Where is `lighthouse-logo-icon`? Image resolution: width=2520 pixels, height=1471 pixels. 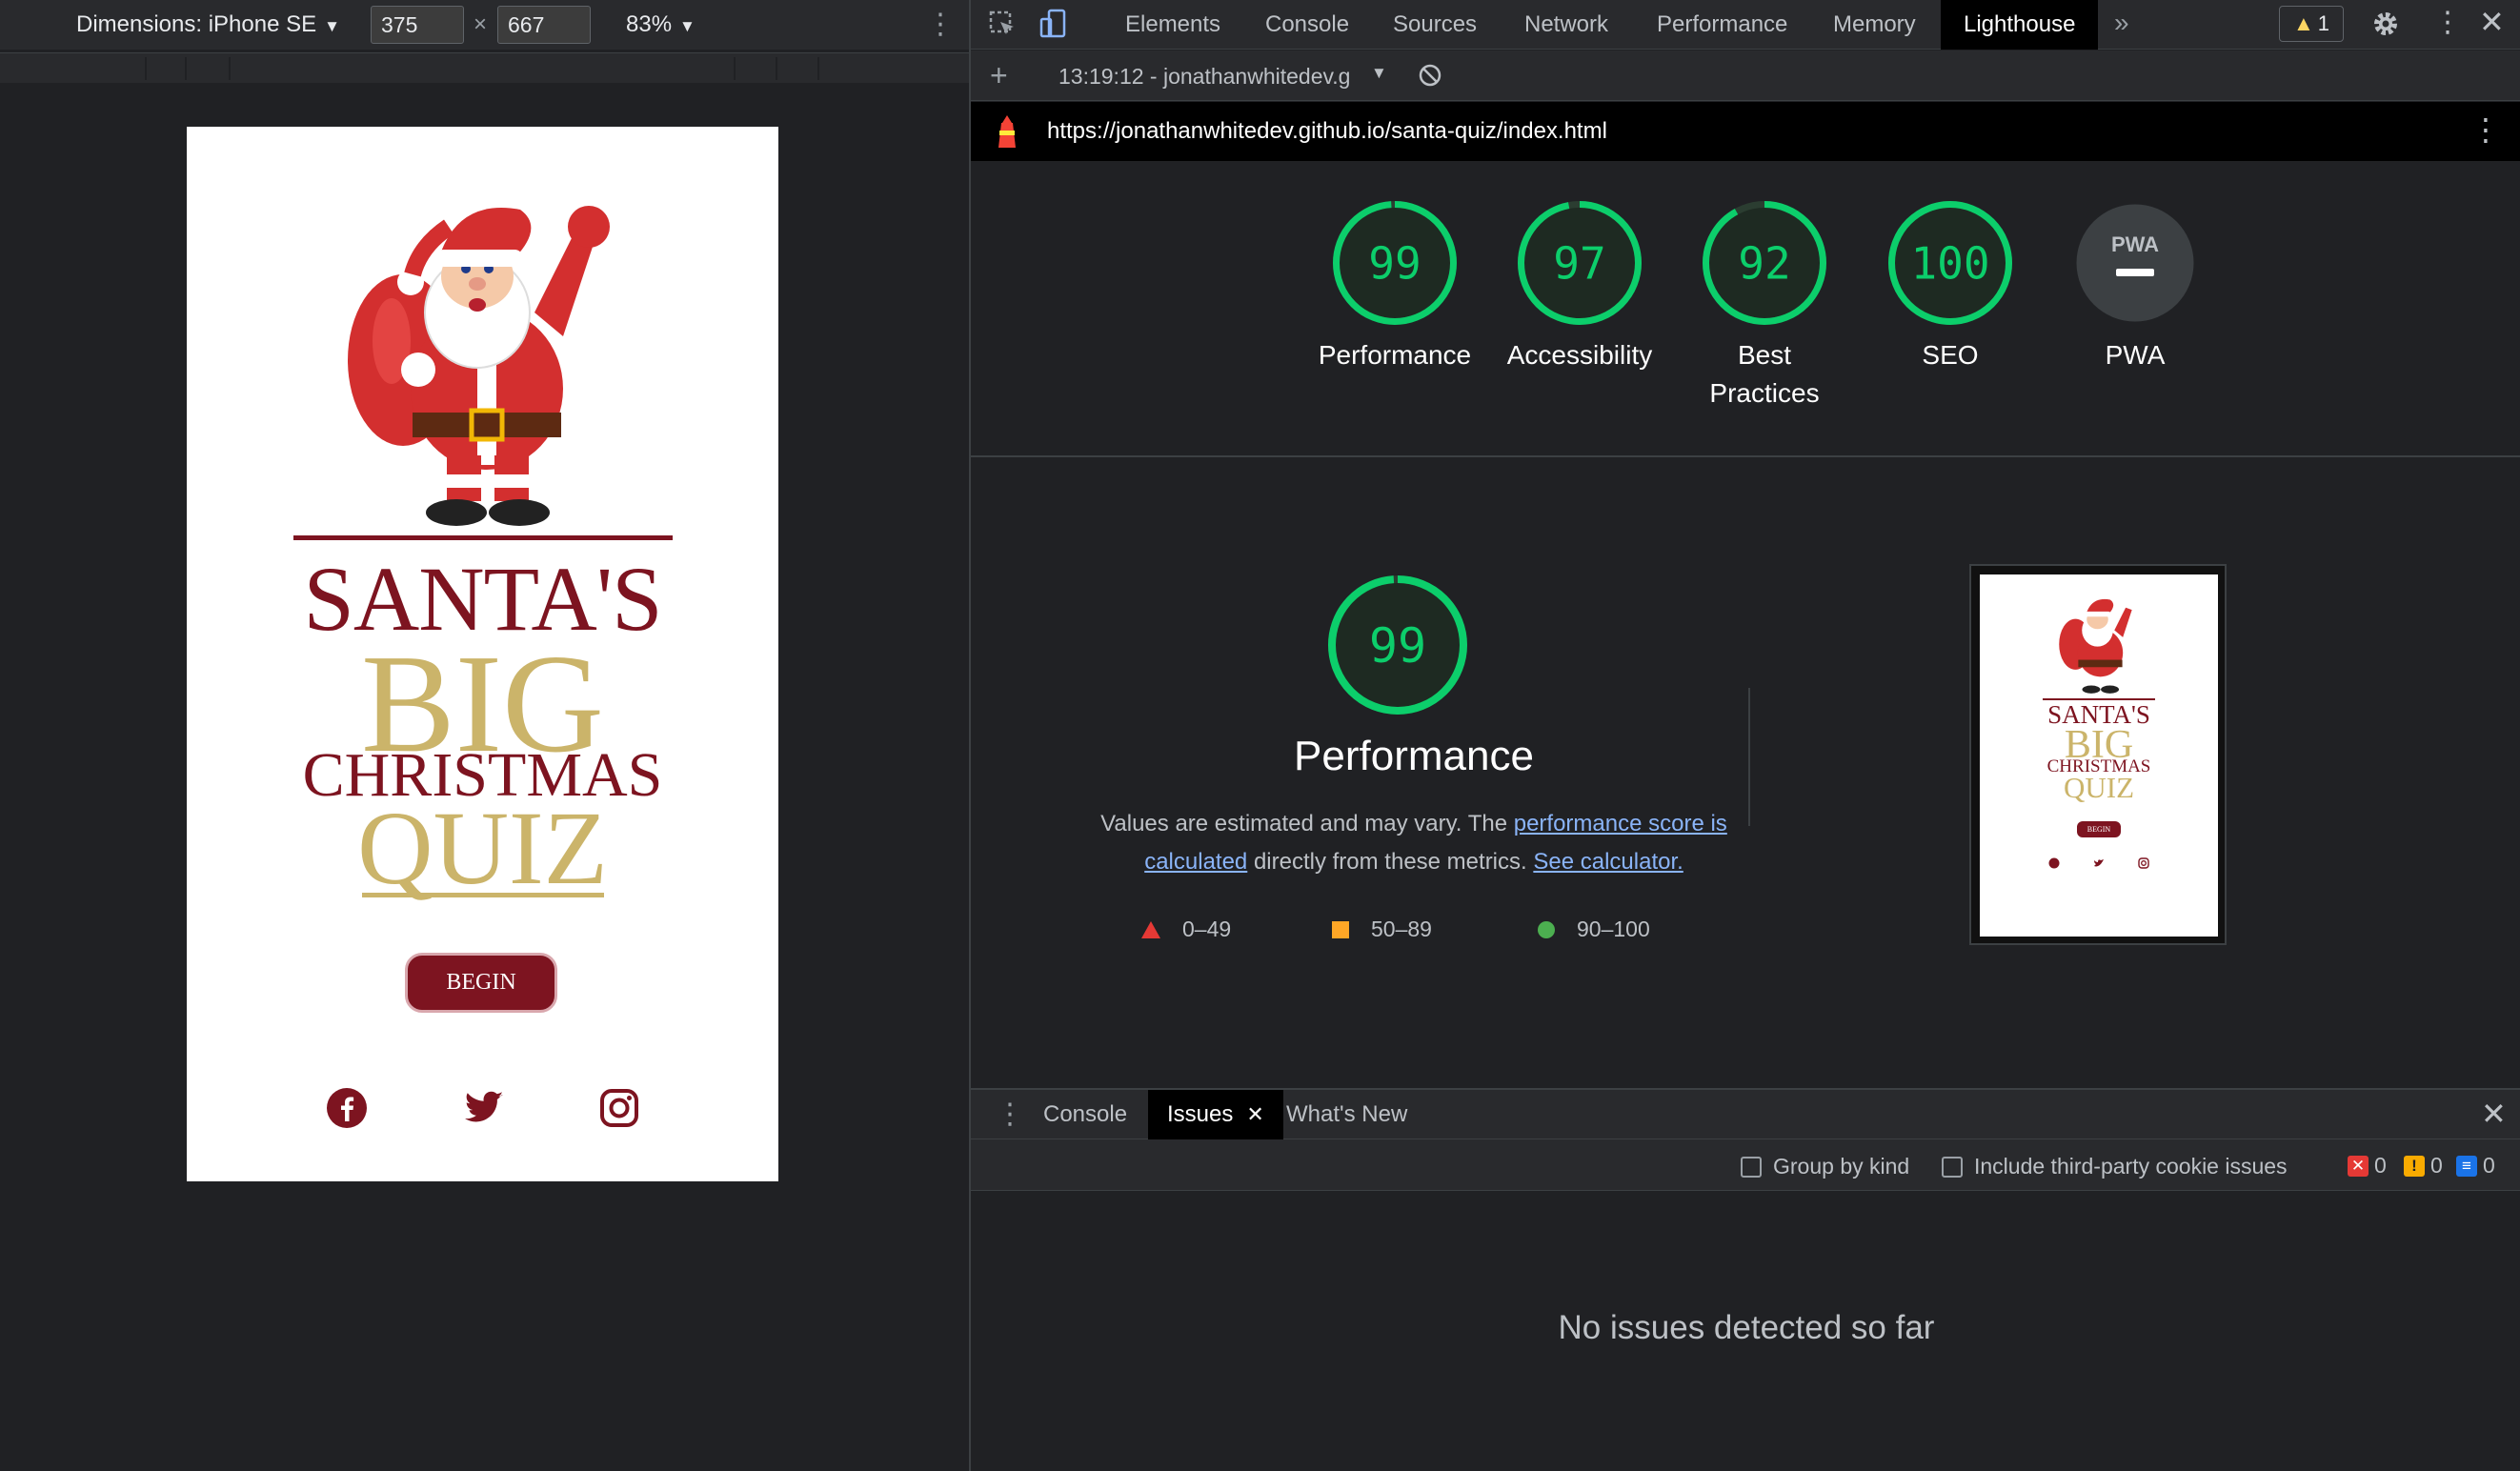
lighthouse-logo-icon is located at coordinates (1007, 131).